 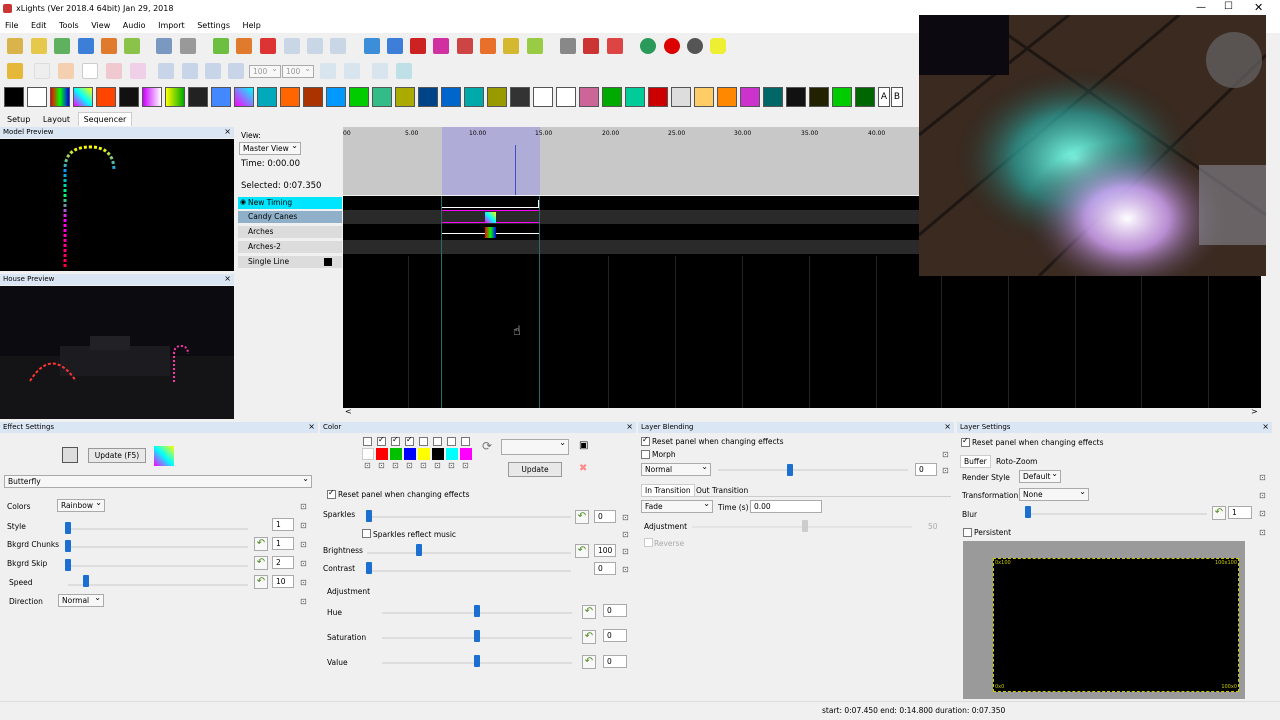 I want to click on horizontal-scrollbar: < >, so click(x=802, y=412).